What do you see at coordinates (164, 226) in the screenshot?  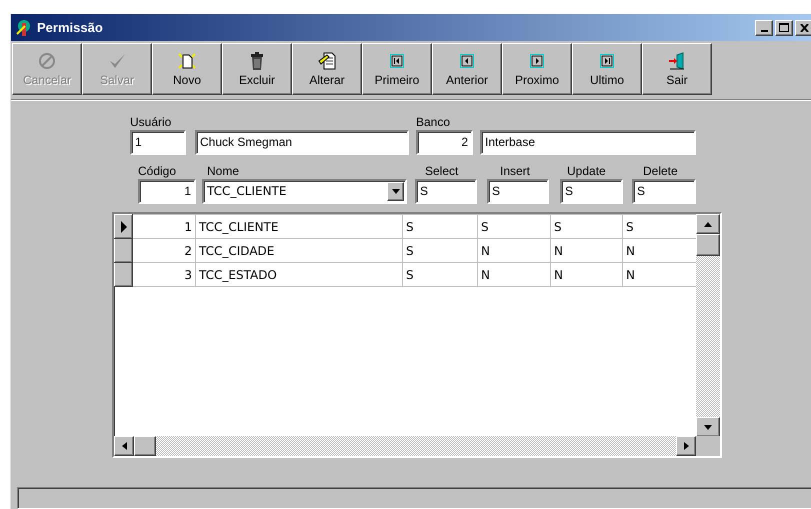 I see `table-cell: 1` at bounding box center [164, 226].